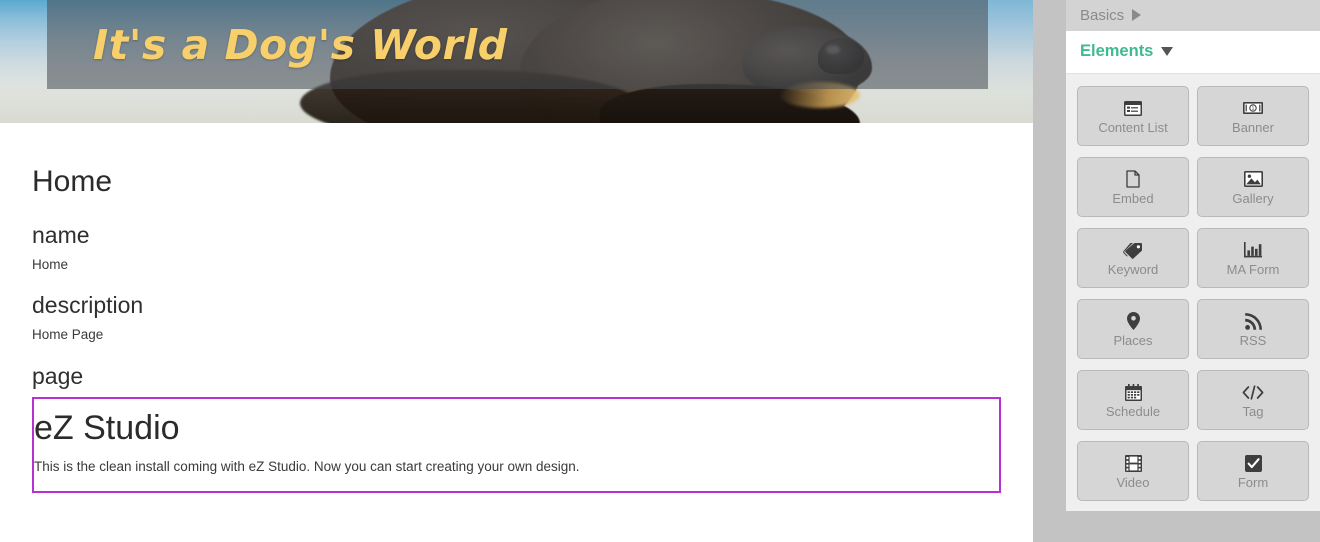 This screenshot has height=542, width=1320. What do you see at coordinates (72, 181) in the screenshot?
I see `page-title: Home` at bounding box center [72, 181].